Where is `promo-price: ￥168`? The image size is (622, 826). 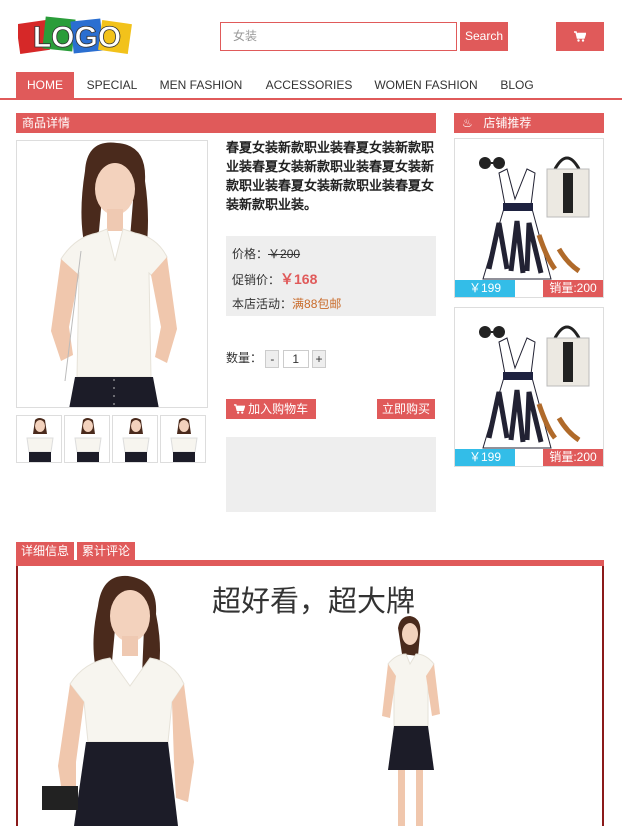
promo-price: ￥168 is located at coordinates (299, 279).